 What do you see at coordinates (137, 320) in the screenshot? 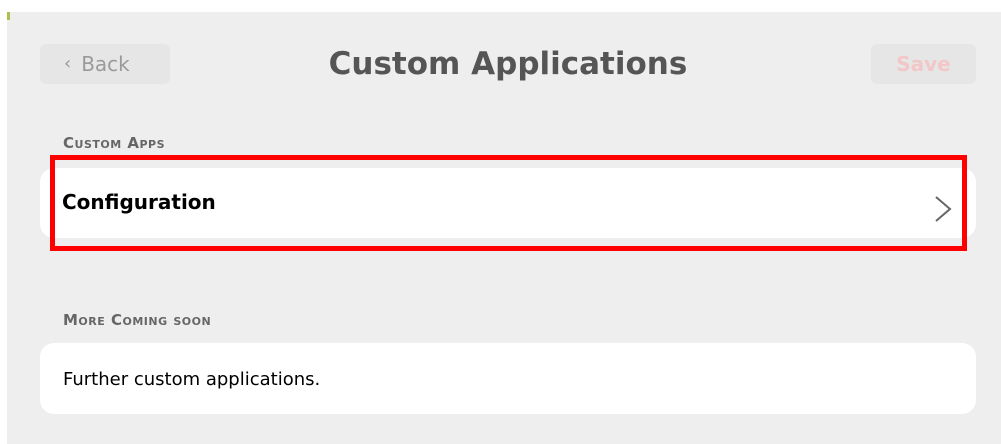
I see `section-header-more-coming-soon: More Coming soon` at bounding box center [137, 320].